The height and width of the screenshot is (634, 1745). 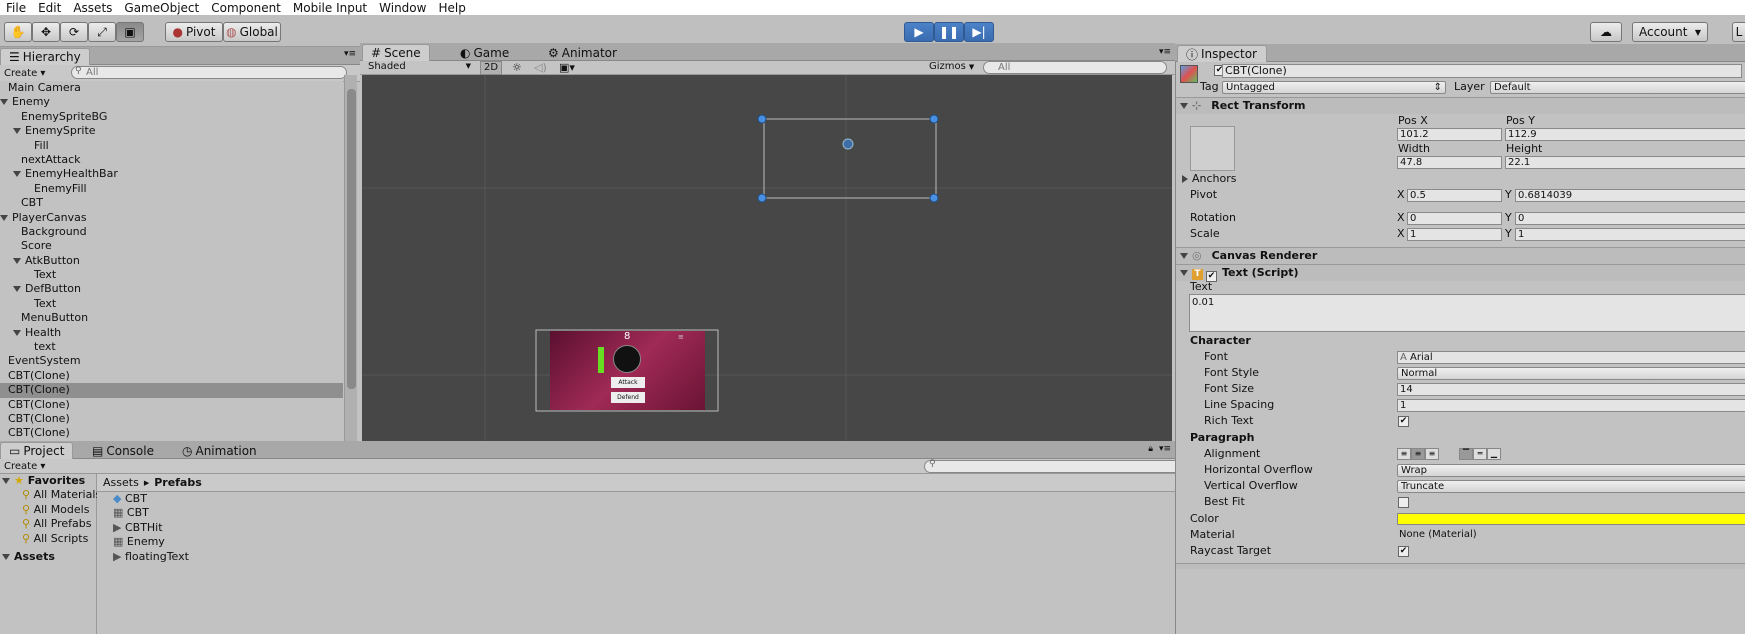 What do you see at coordinates (1404, 454) in the screenshot?
I see `align-left-button: ≡` at bounding box center [1404, 454].